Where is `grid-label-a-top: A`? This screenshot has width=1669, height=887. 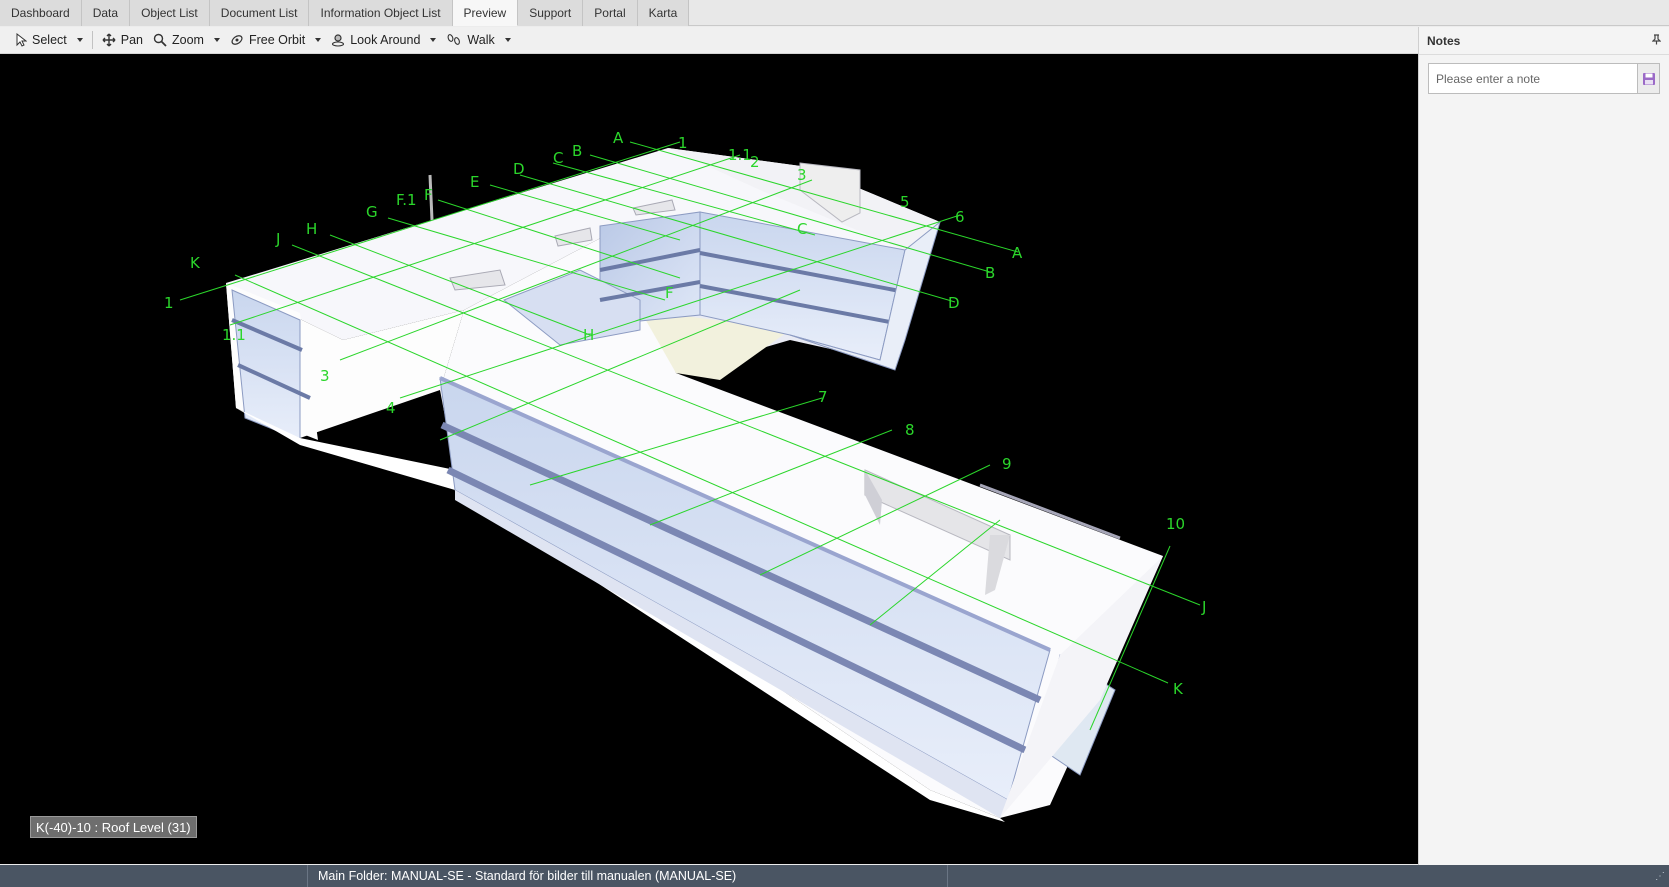 grid-label-a-top: A is located at coordinates (618, 138).